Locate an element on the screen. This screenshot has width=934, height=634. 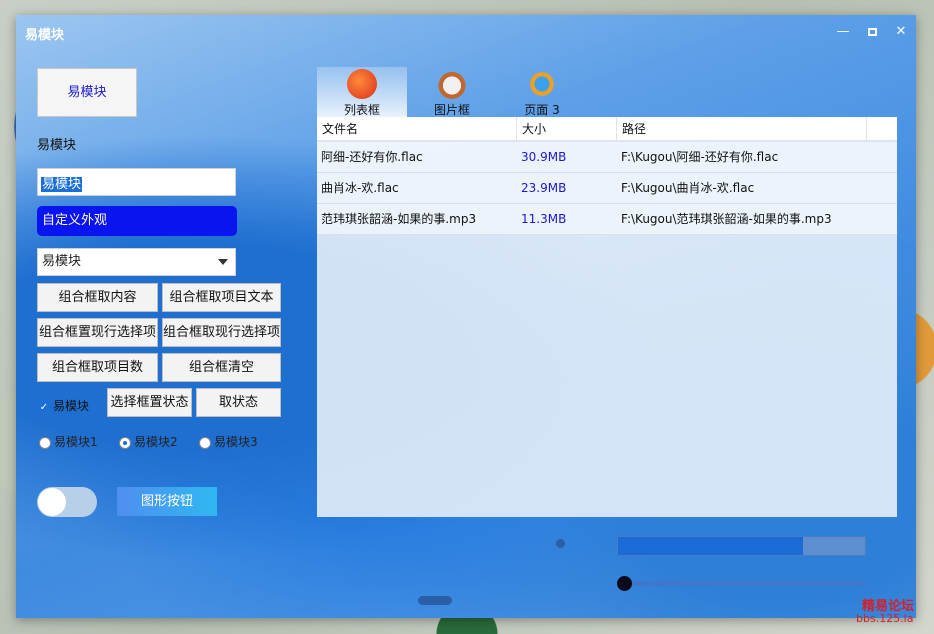
custom-appearance-button: 自定义外观 is located at coordinates (137, 221).